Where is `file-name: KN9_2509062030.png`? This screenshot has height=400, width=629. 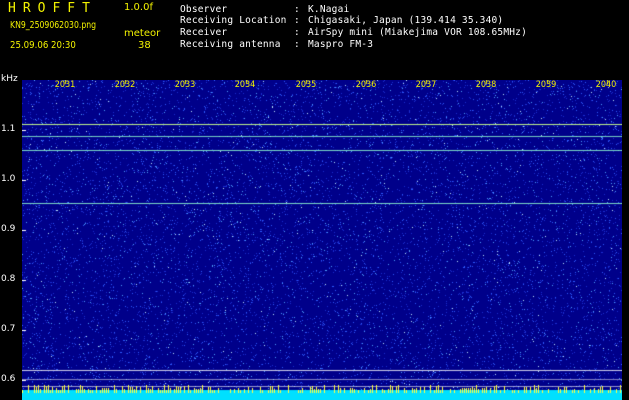
file-name: KN9_2509062030.png is located at coordinates (53, 25).